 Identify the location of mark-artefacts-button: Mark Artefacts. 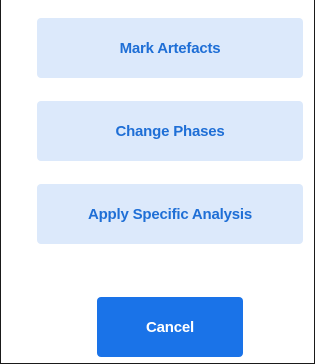
(170, 48).